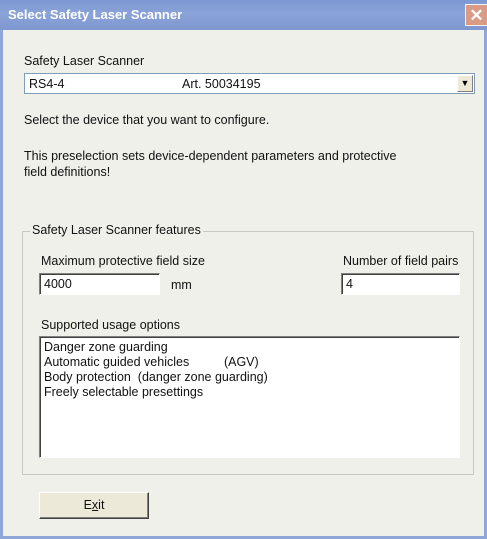 The width and height of the screenshot is (487, 539). I want to click on close-button: ✕, so click(476, 15).